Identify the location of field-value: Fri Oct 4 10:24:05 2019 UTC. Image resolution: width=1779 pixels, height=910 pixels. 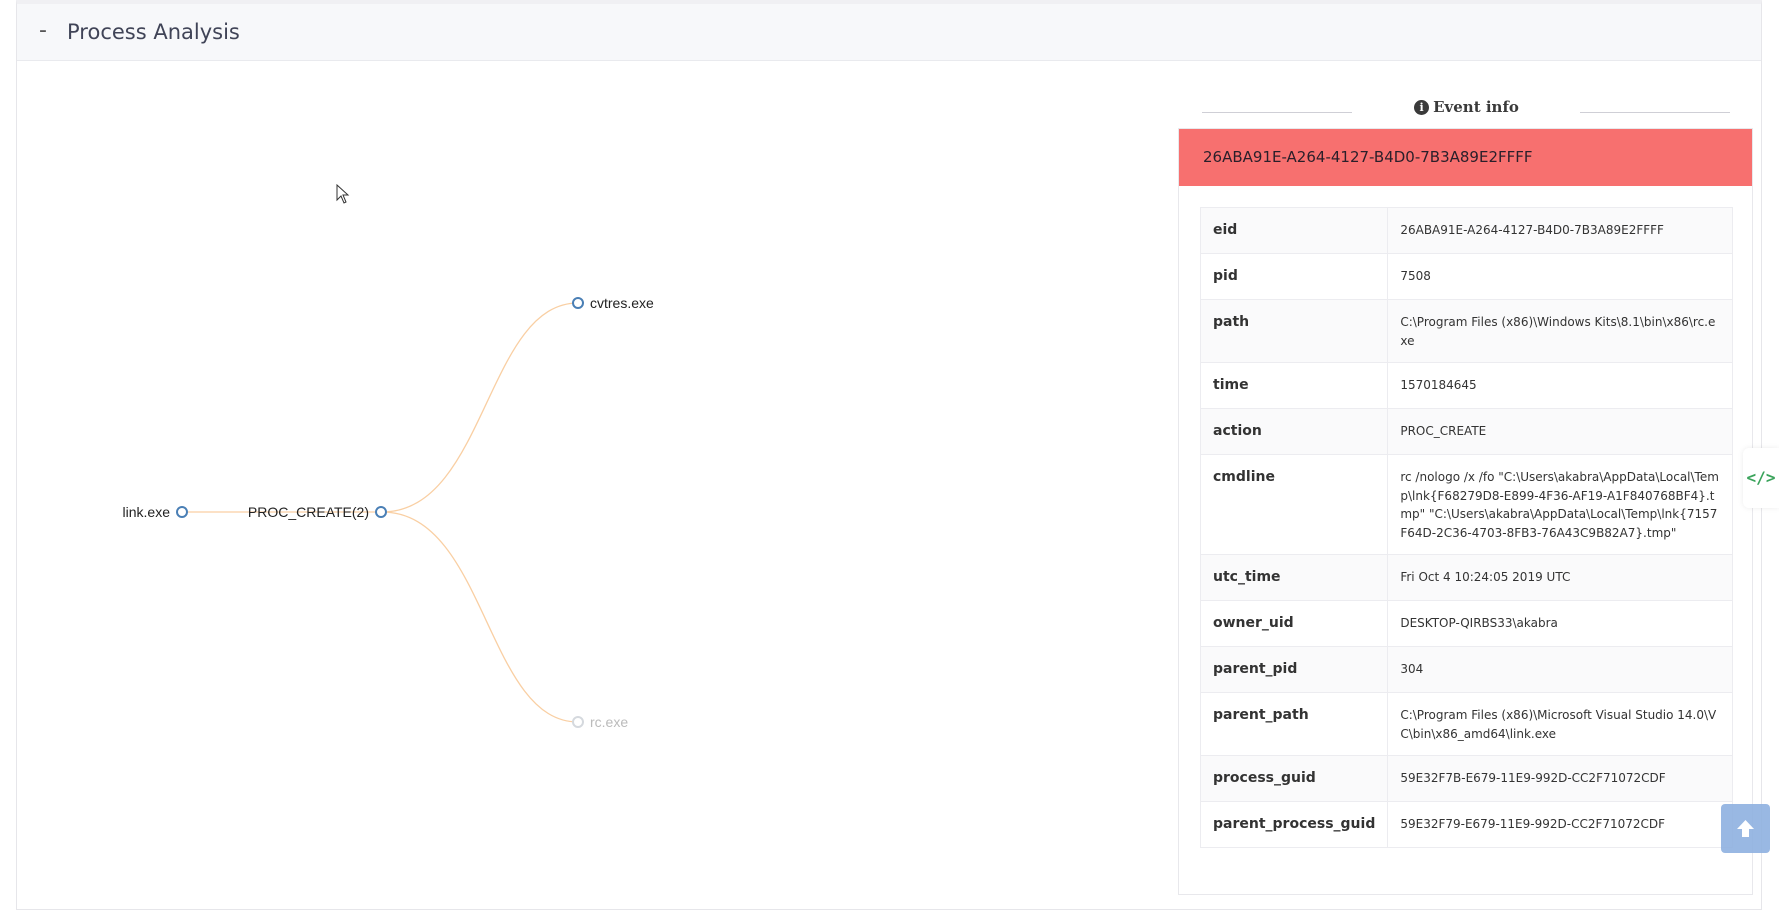
(1560, 577).